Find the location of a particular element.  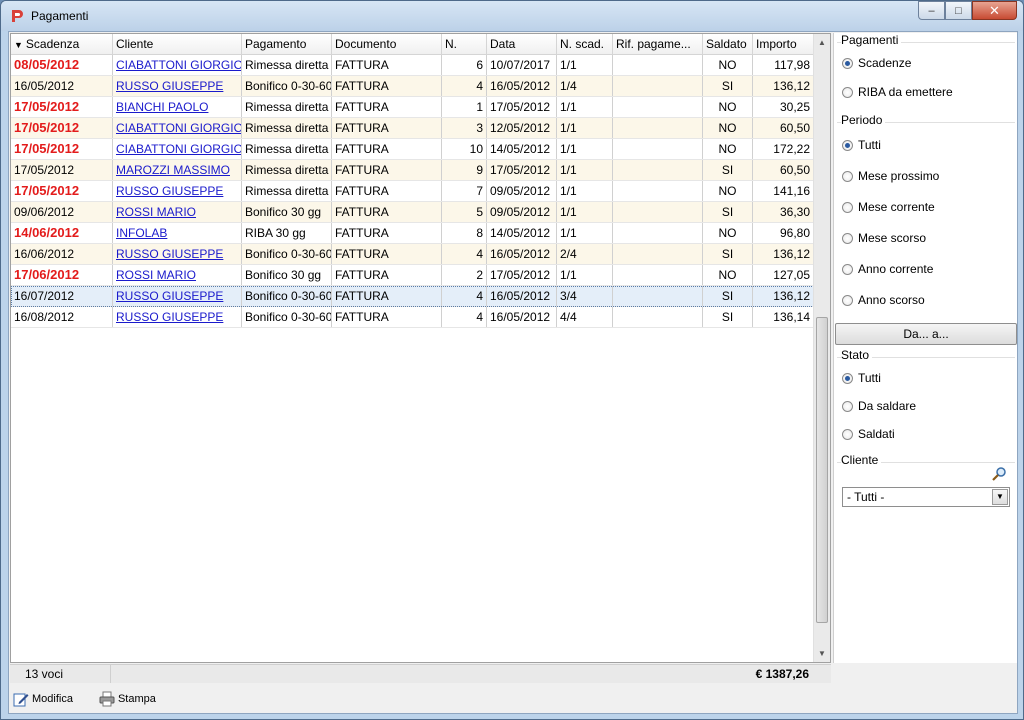

cliente-select: - Tutti - ▼ is located at coordinates (926, 497).